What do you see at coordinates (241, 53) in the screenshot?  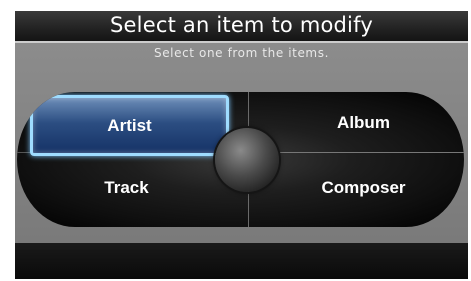 I see `instruction-text: Select one from the items.` at bounding box center [241, 53].